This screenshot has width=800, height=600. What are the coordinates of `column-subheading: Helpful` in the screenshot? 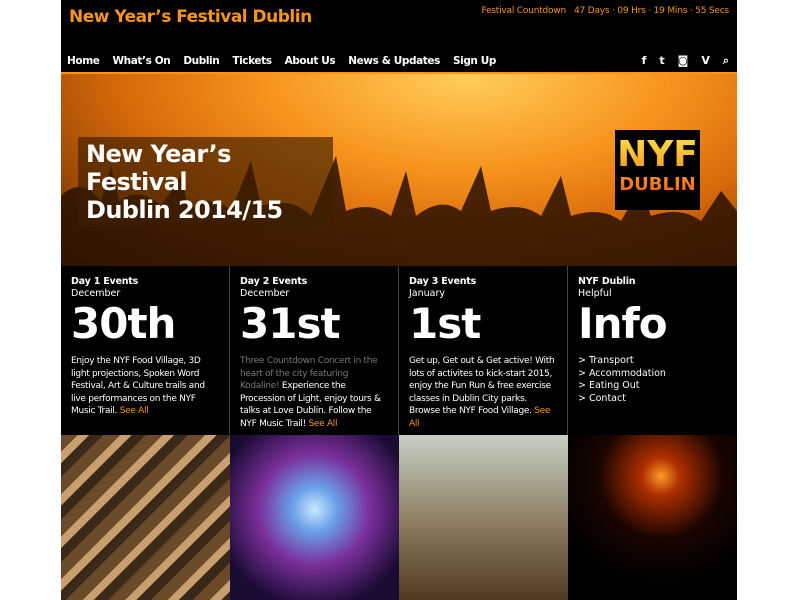 It's located at (595, 293).